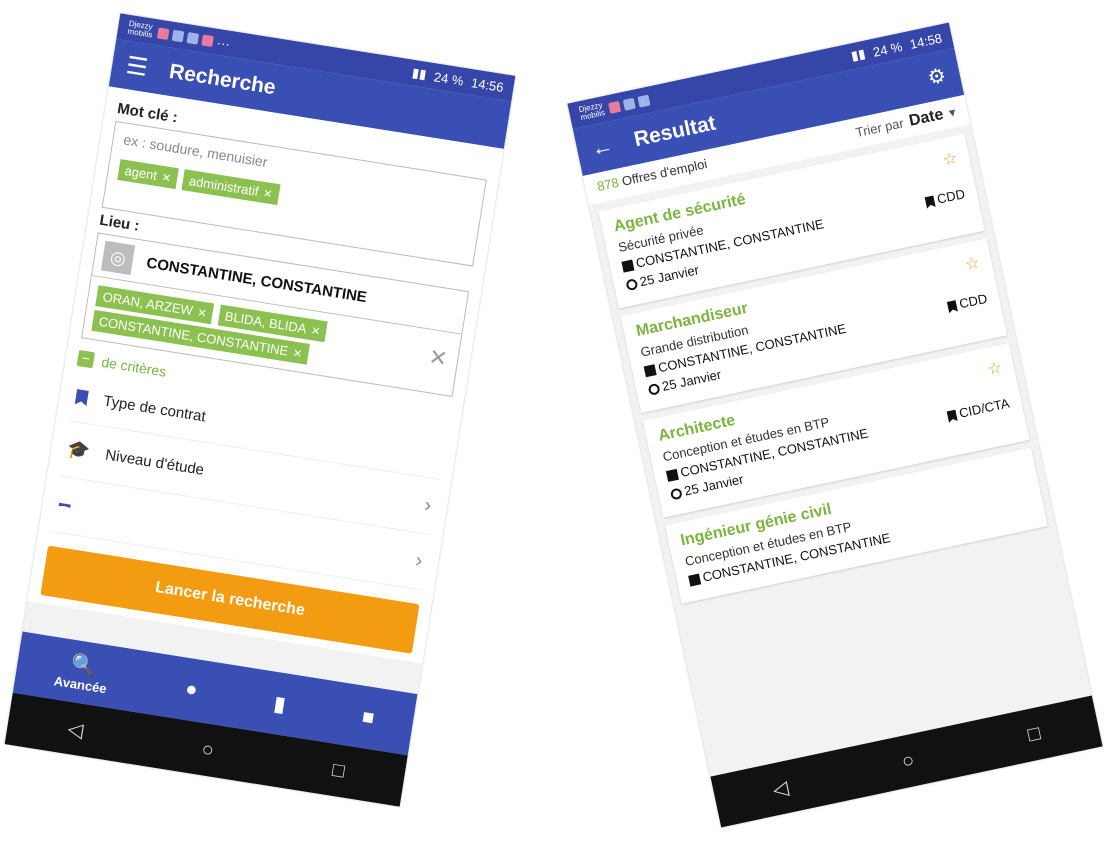  What do you see at coordinates (223, 43) in the screenshot?
I see `more-notifications: ···` at bounding box center [223, 43].